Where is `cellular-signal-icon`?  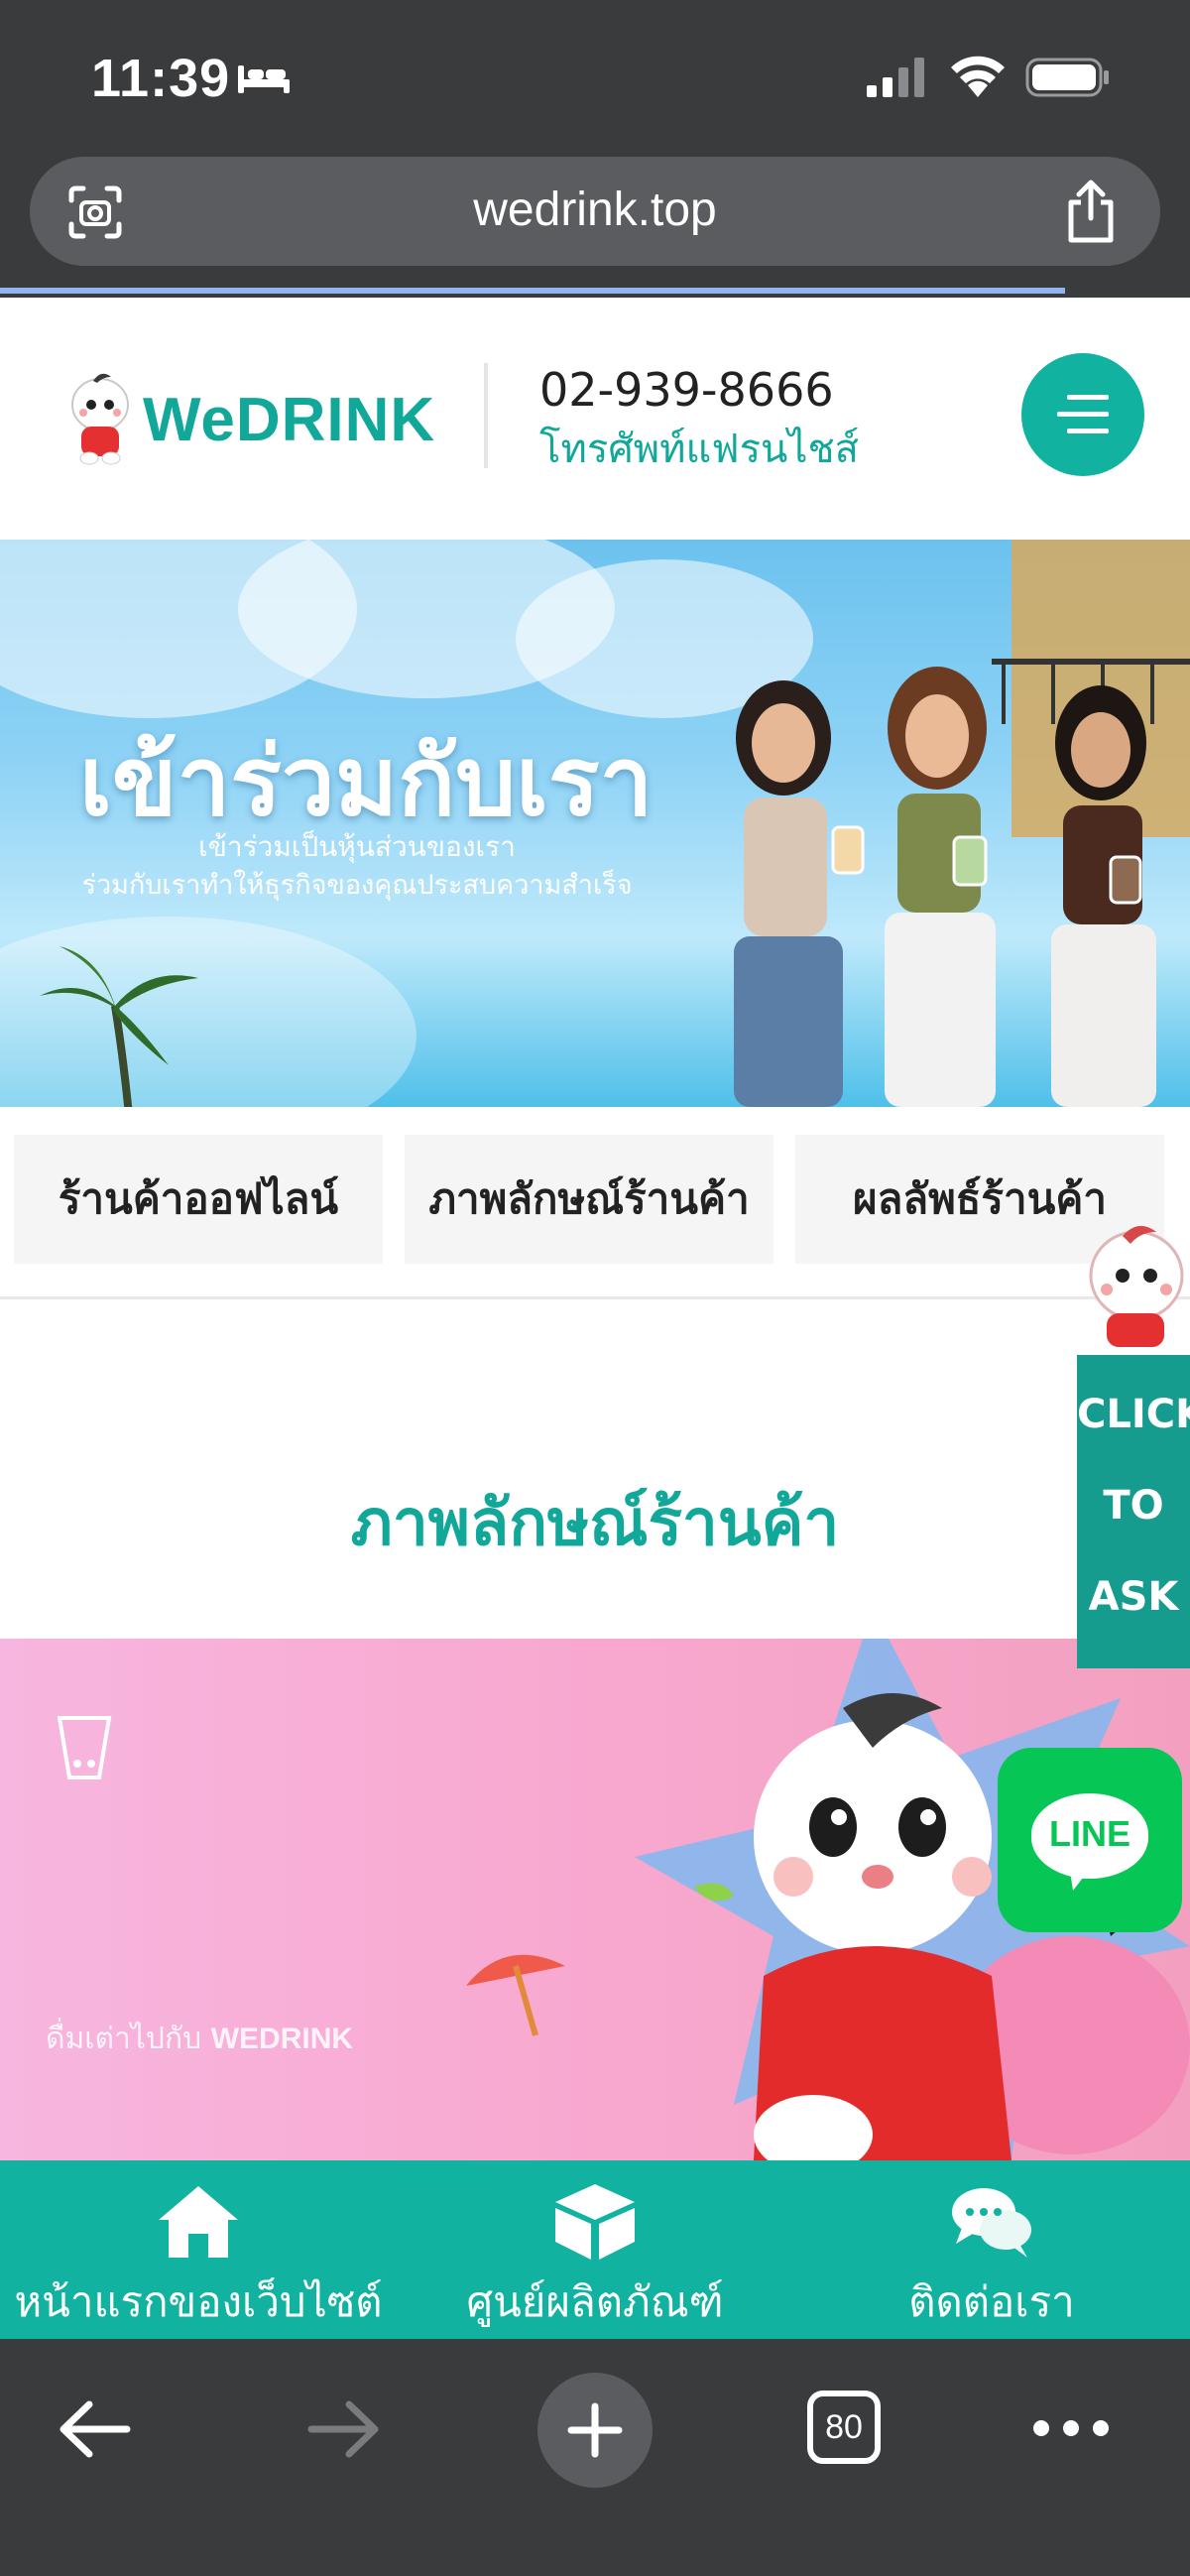
cellular-signal-icon is located at coordinates (895, 77).